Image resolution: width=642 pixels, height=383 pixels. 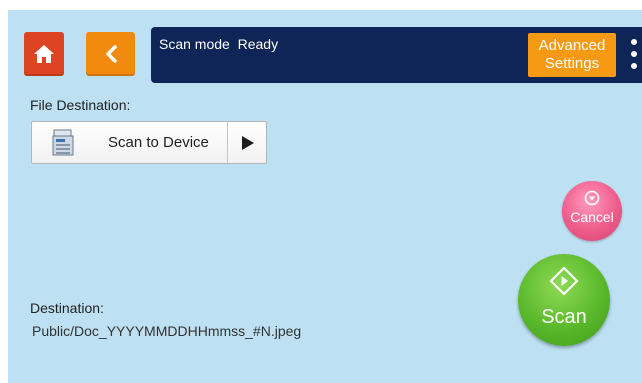 I want to click on file-destination-label: File Destination:, so click(x=80, y=105).